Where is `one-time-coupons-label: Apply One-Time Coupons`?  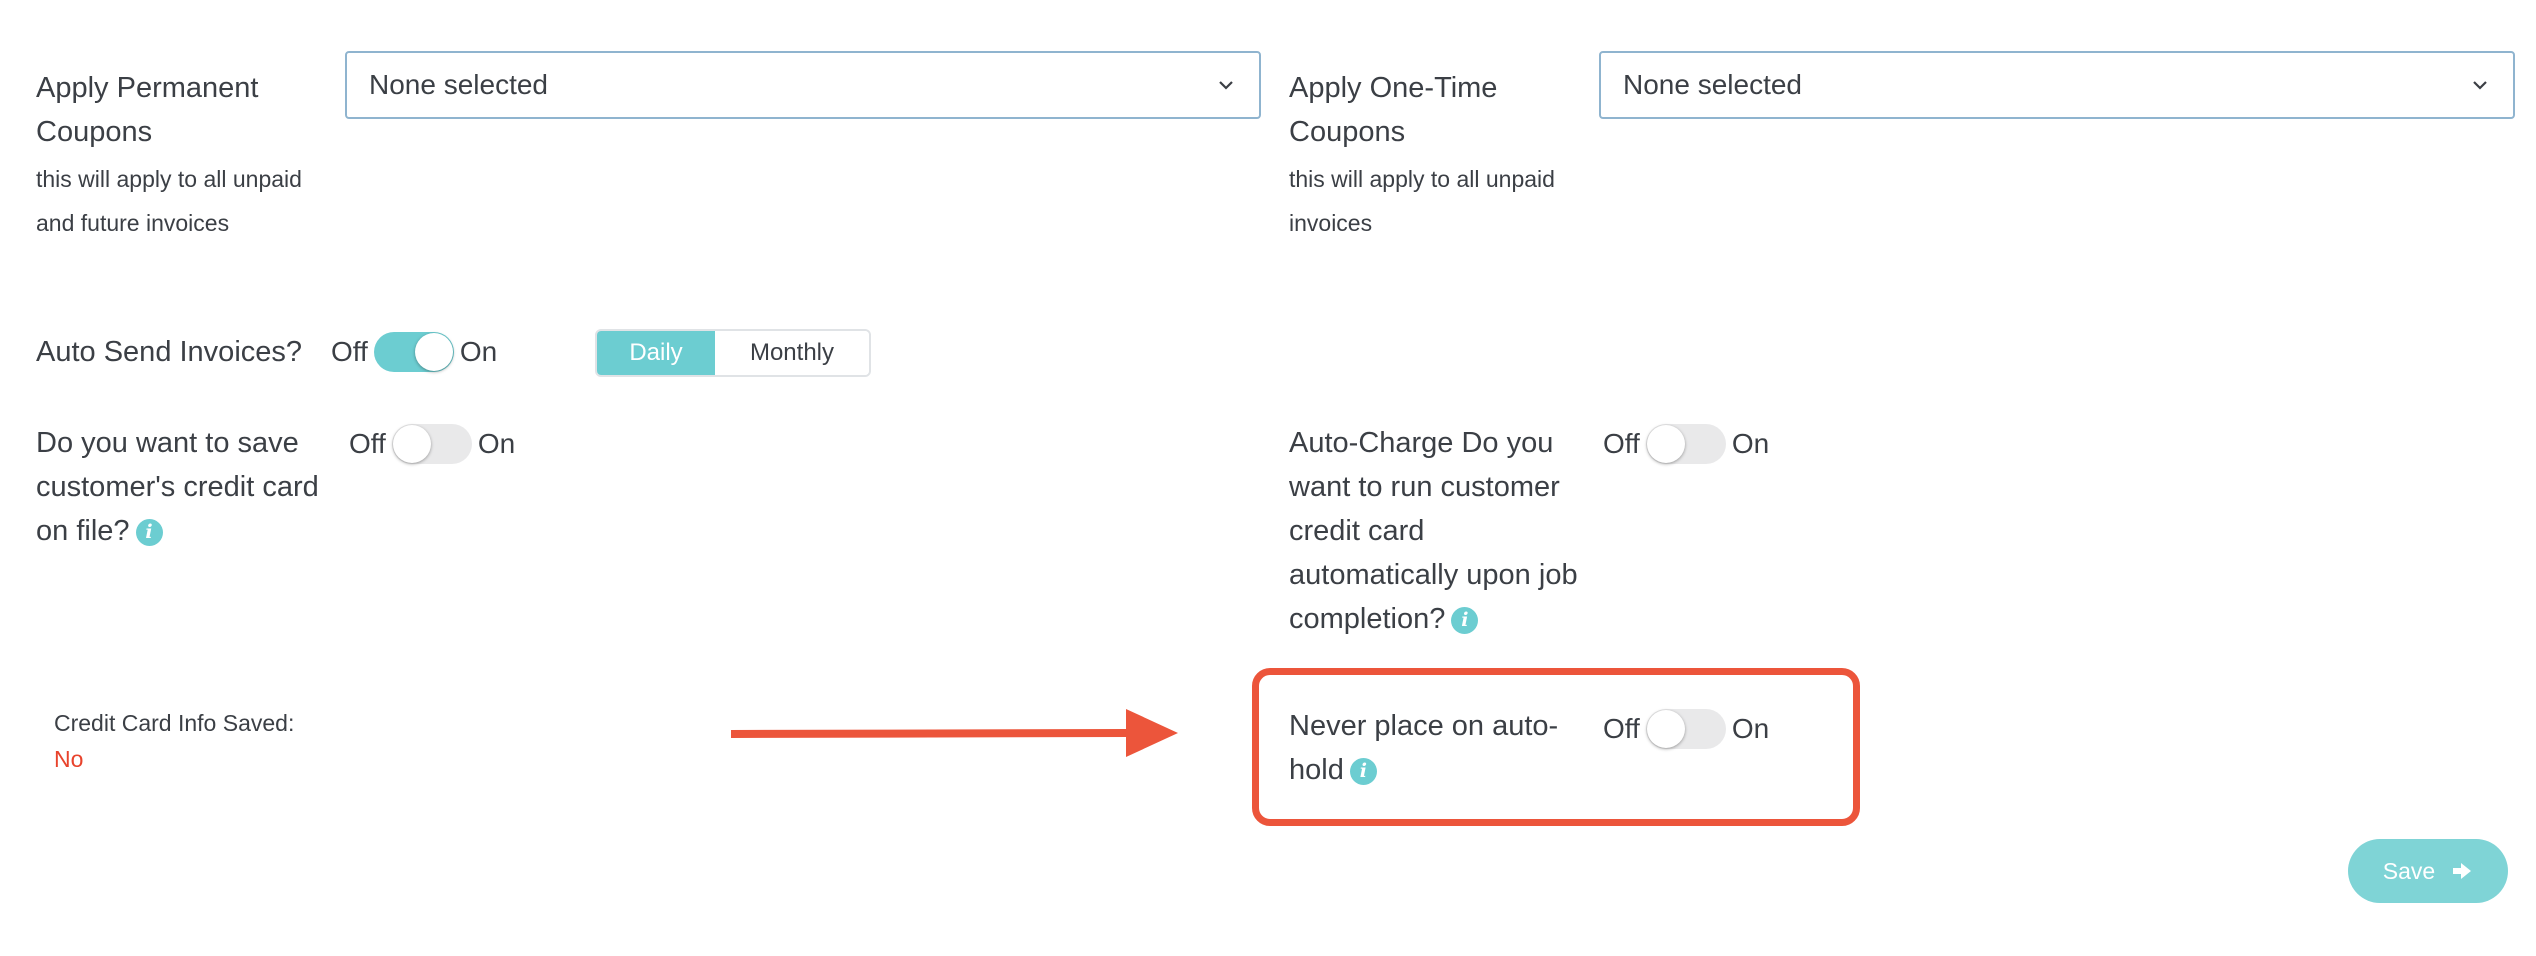 one-time-coupons-label: Apply One-Time Coupons is located at coordinates (1393, 110).